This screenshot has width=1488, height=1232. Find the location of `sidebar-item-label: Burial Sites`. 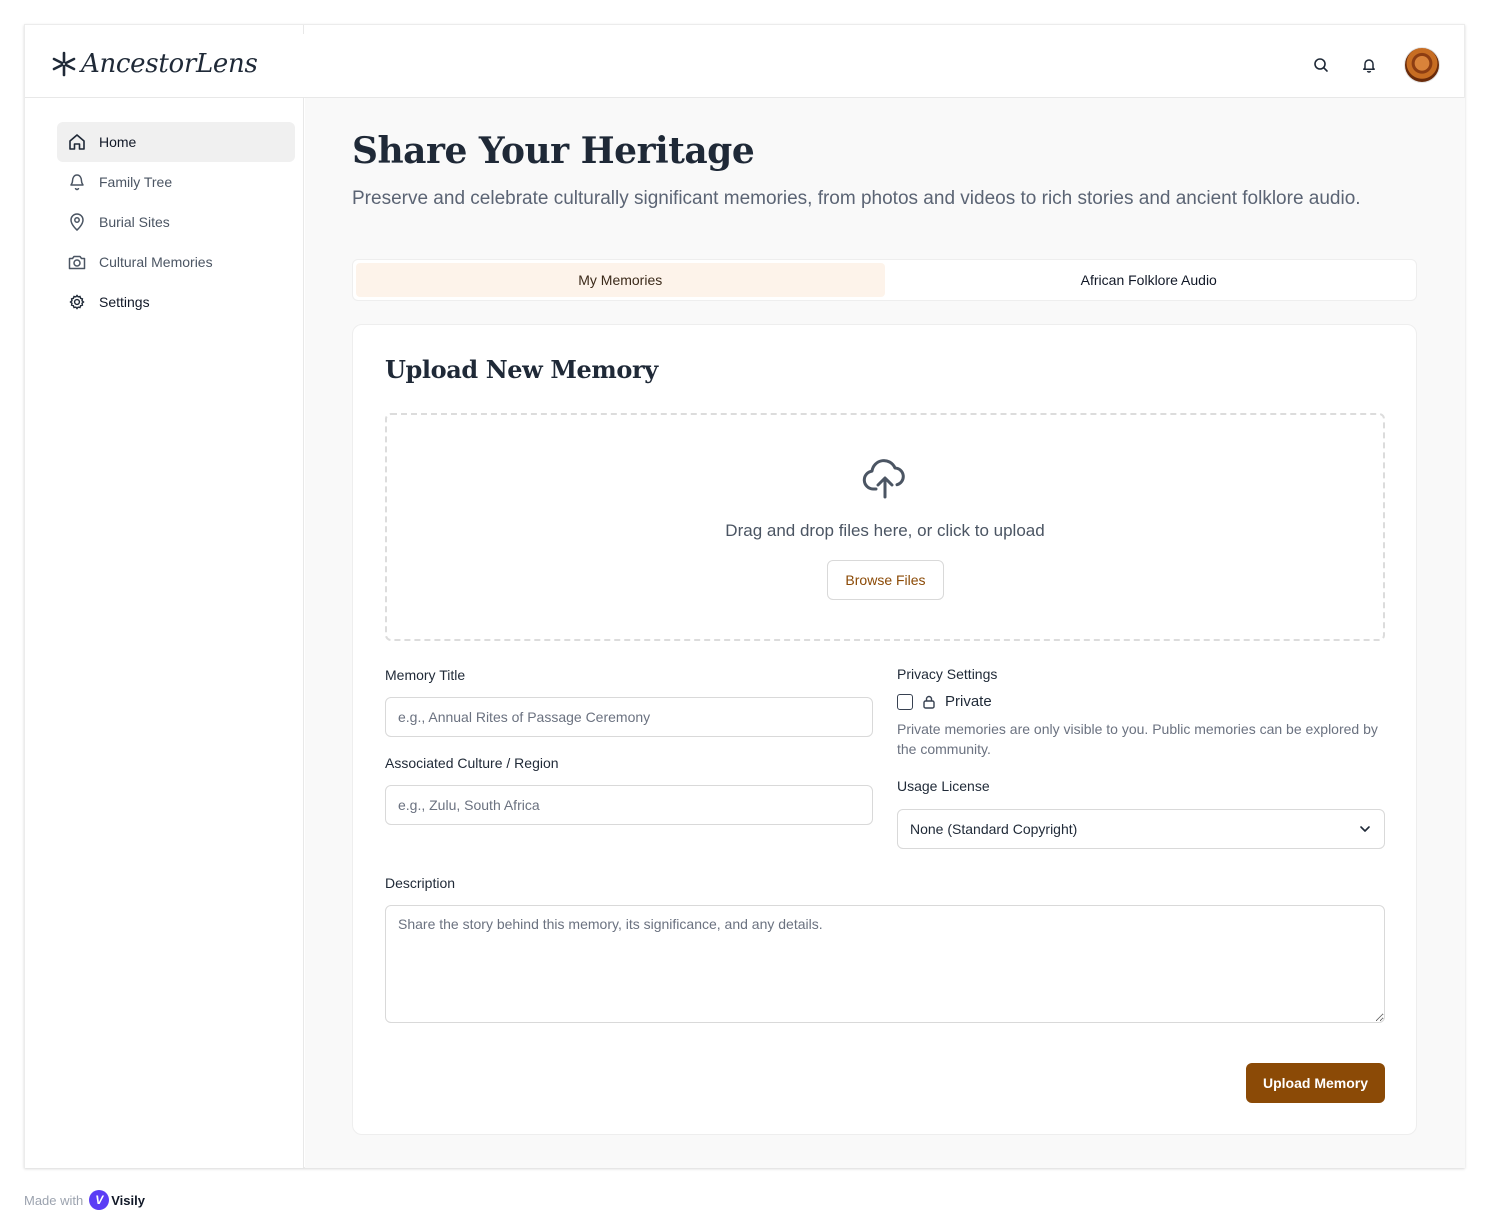

sidebar-item-label: Burial Sites is located at coordinates (134, 222).